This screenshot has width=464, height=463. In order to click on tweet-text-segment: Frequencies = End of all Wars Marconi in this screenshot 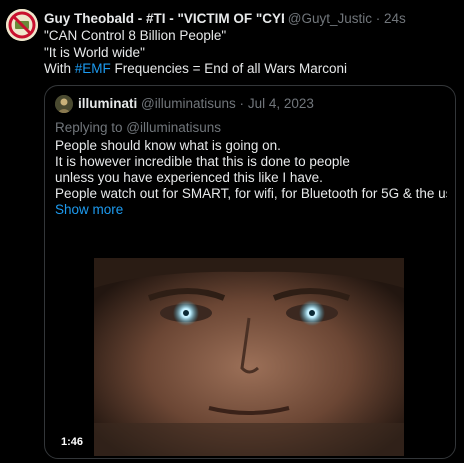, I will do `click(229, 68)`.